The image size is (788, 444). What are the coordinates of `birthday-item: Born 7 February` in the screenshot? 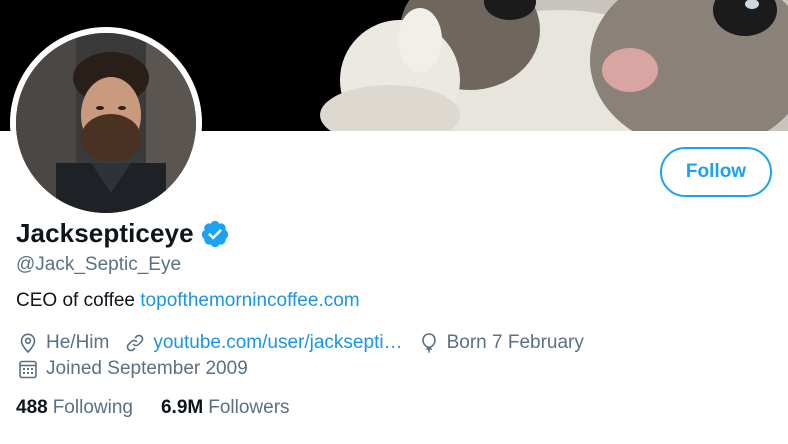 It's located at (500, 343).